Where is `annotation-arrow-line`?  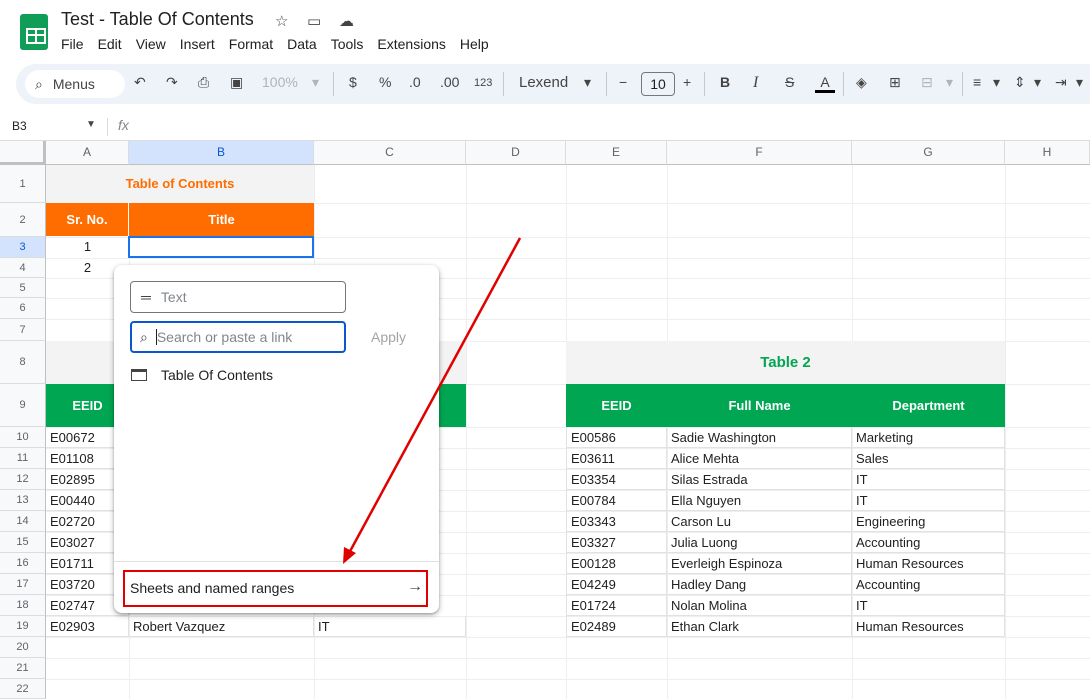 annotation-arrow-line is located at coordinates (434, 396).